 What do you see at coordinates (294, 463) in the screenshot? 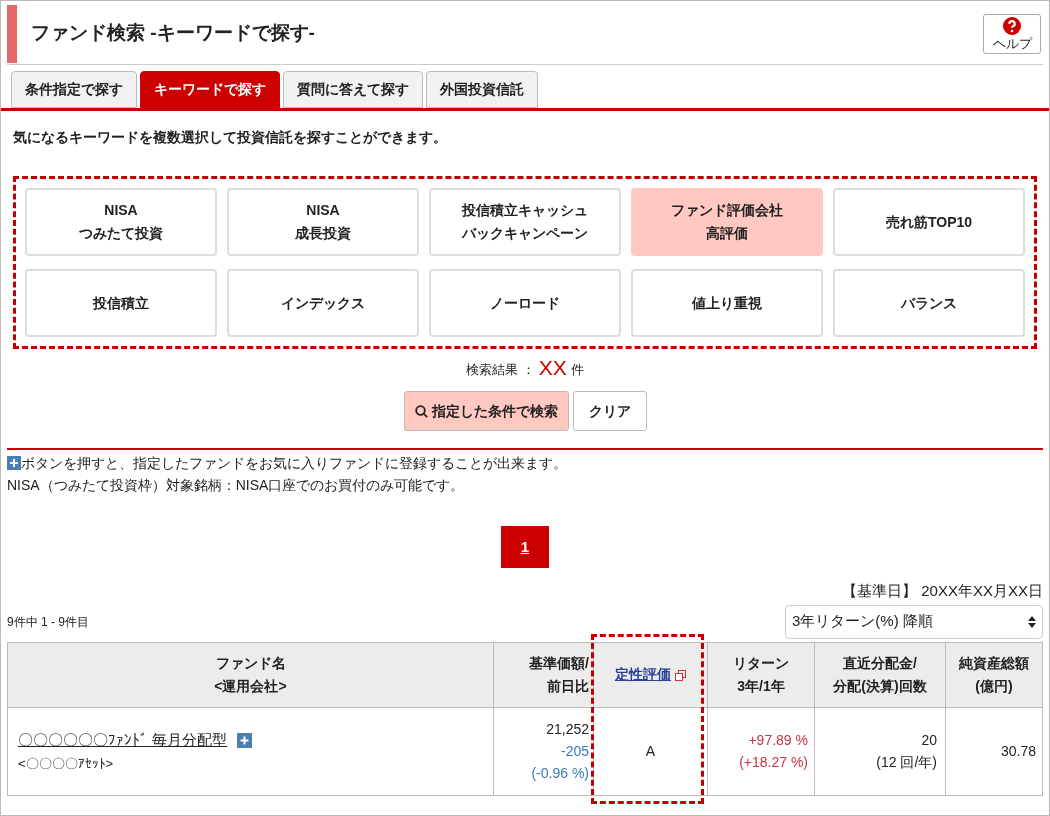
I see `note-text: ボタンを押すと、指定したファンドをお気に入りファンドに登録することが出来ます。` at bounding box center [294, 463].